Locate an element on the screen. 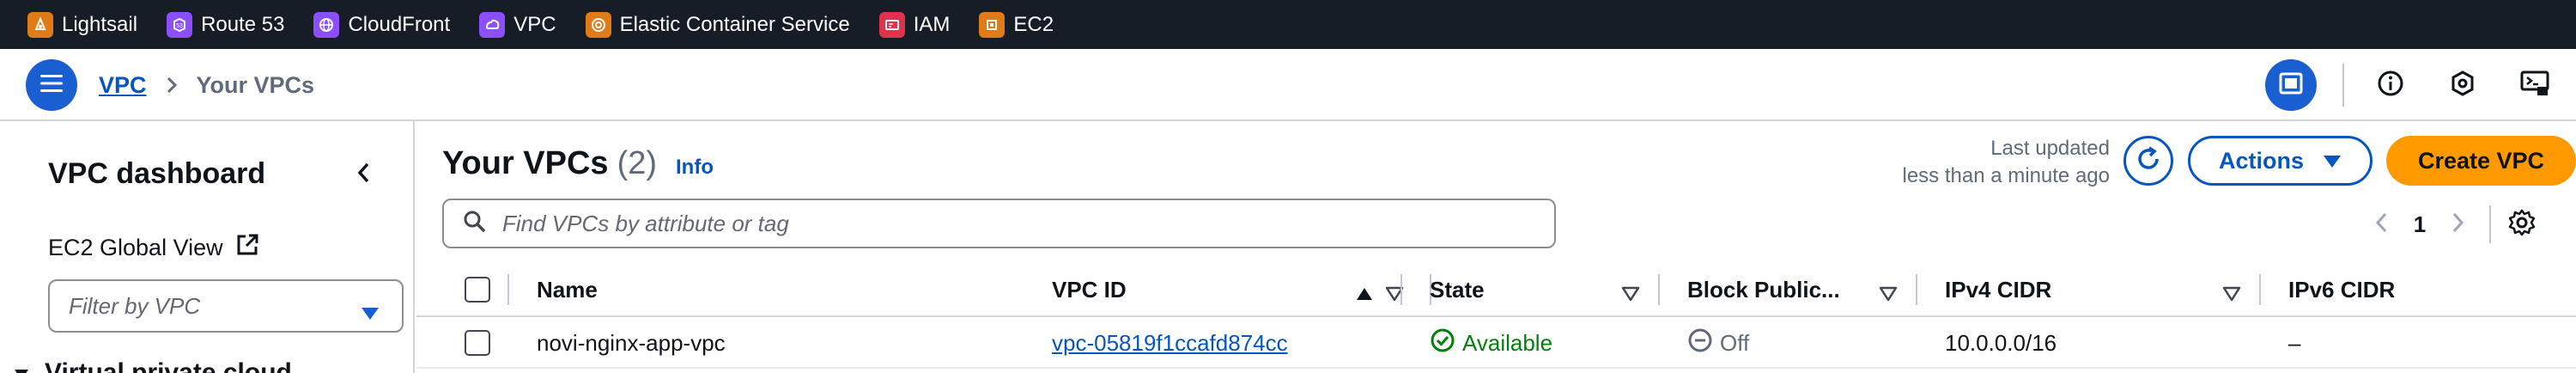 Image resolution: width=2576 pixels, height=373 pixels. previous-page-button is located at coordinates (2381, 224).